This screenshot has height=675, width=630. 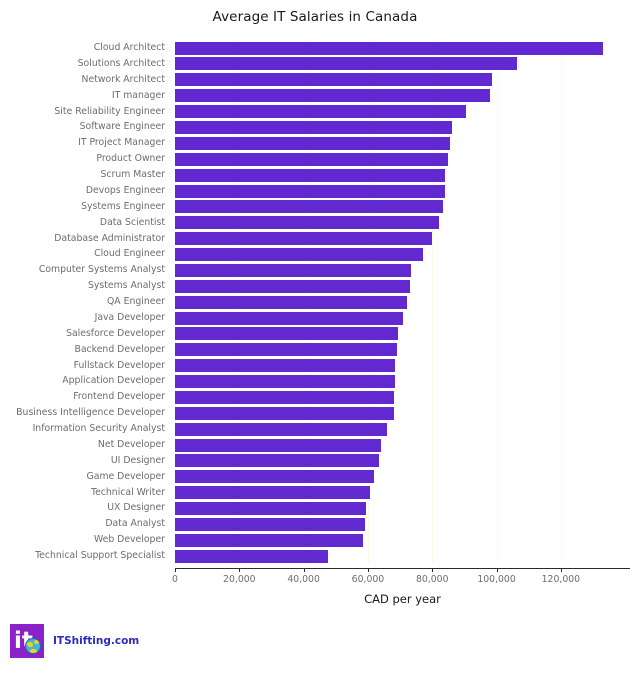 What do you see at coordinates (129, 317) in the screenshot?
I see `y-axis-label: Java Developer` at bounding box center [129, 317].